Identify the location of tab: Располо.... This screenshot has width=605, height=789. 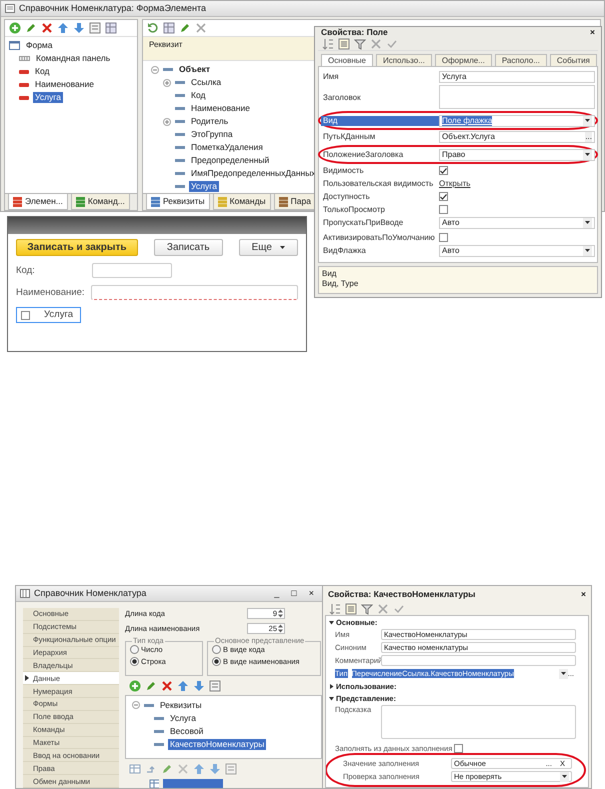
(520, 60).